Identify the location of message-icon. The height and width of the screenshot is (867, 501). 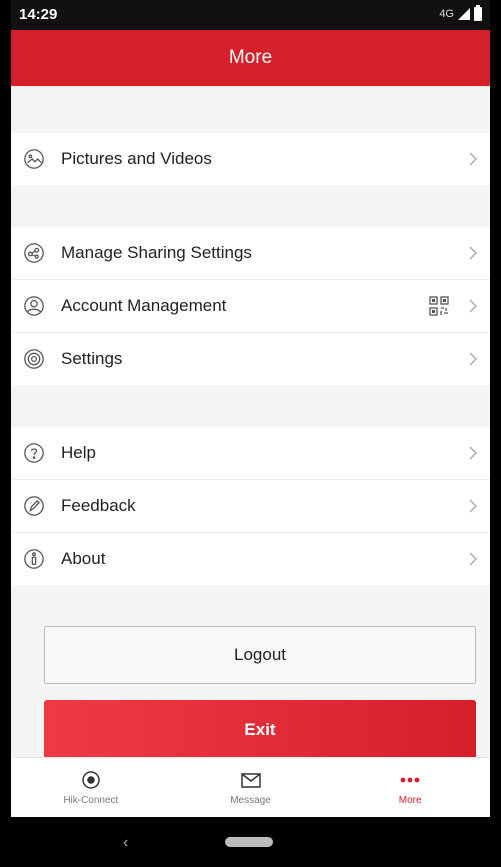
(250, 780).